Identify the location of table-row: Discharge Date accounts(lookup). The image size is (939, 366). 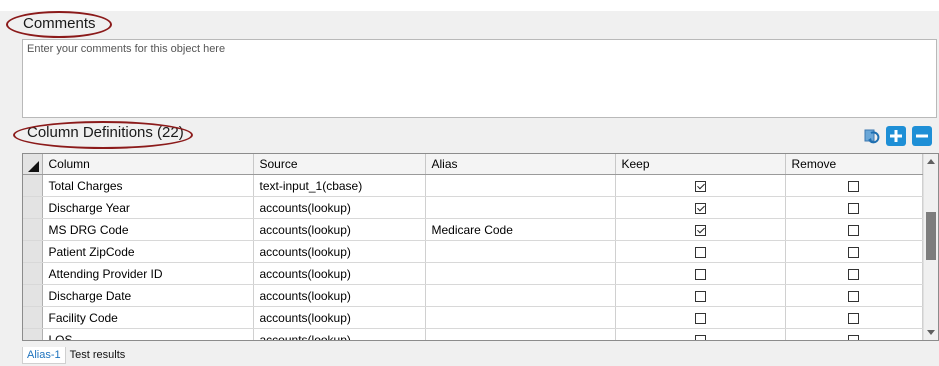
(473, 295).